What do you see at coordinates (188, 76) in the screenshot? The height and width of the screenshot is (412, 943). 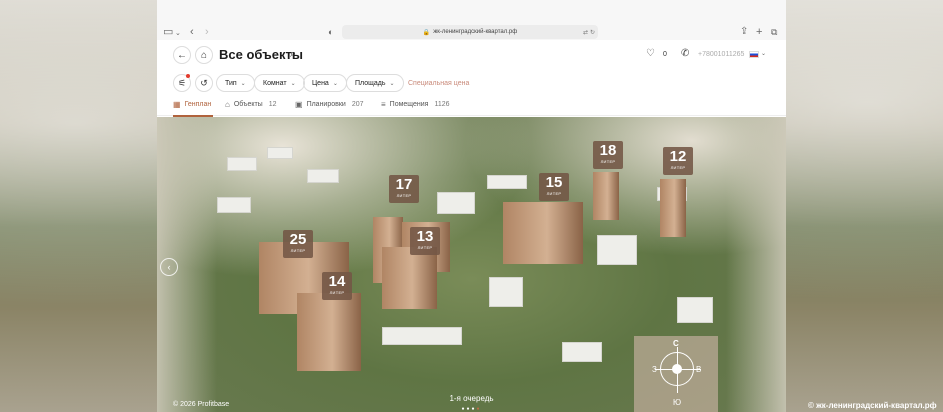 I see `filter-active-dot` at bounding box center [188, 76].